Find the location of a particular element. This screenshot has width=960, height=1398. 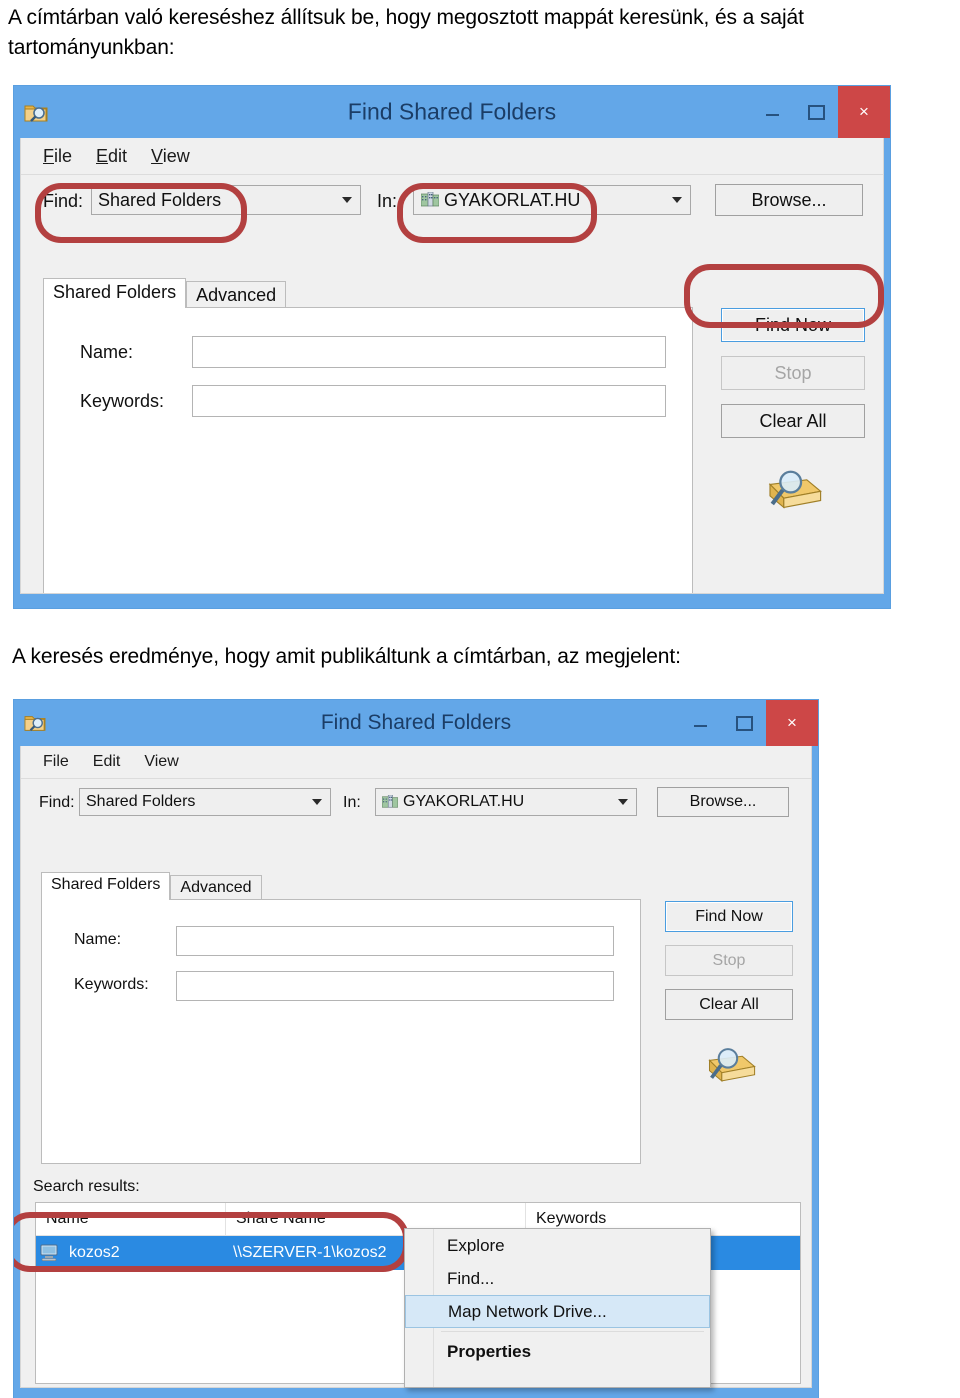

context-menu-item-label: Explore is located at coordinates (476, 1245).